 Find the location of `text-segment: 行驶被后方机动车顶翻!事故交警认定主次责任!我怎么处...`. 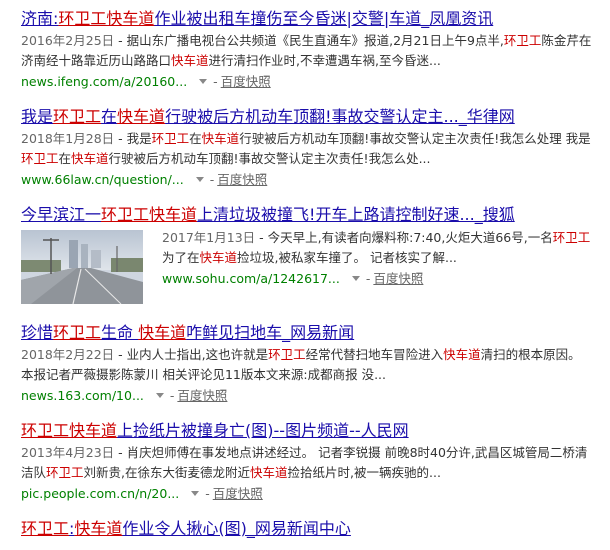

text-segment: 行驶被后方机动车顶翻!事故交警认定主次责任!我怎么处... is located at coordinates (269, 158).